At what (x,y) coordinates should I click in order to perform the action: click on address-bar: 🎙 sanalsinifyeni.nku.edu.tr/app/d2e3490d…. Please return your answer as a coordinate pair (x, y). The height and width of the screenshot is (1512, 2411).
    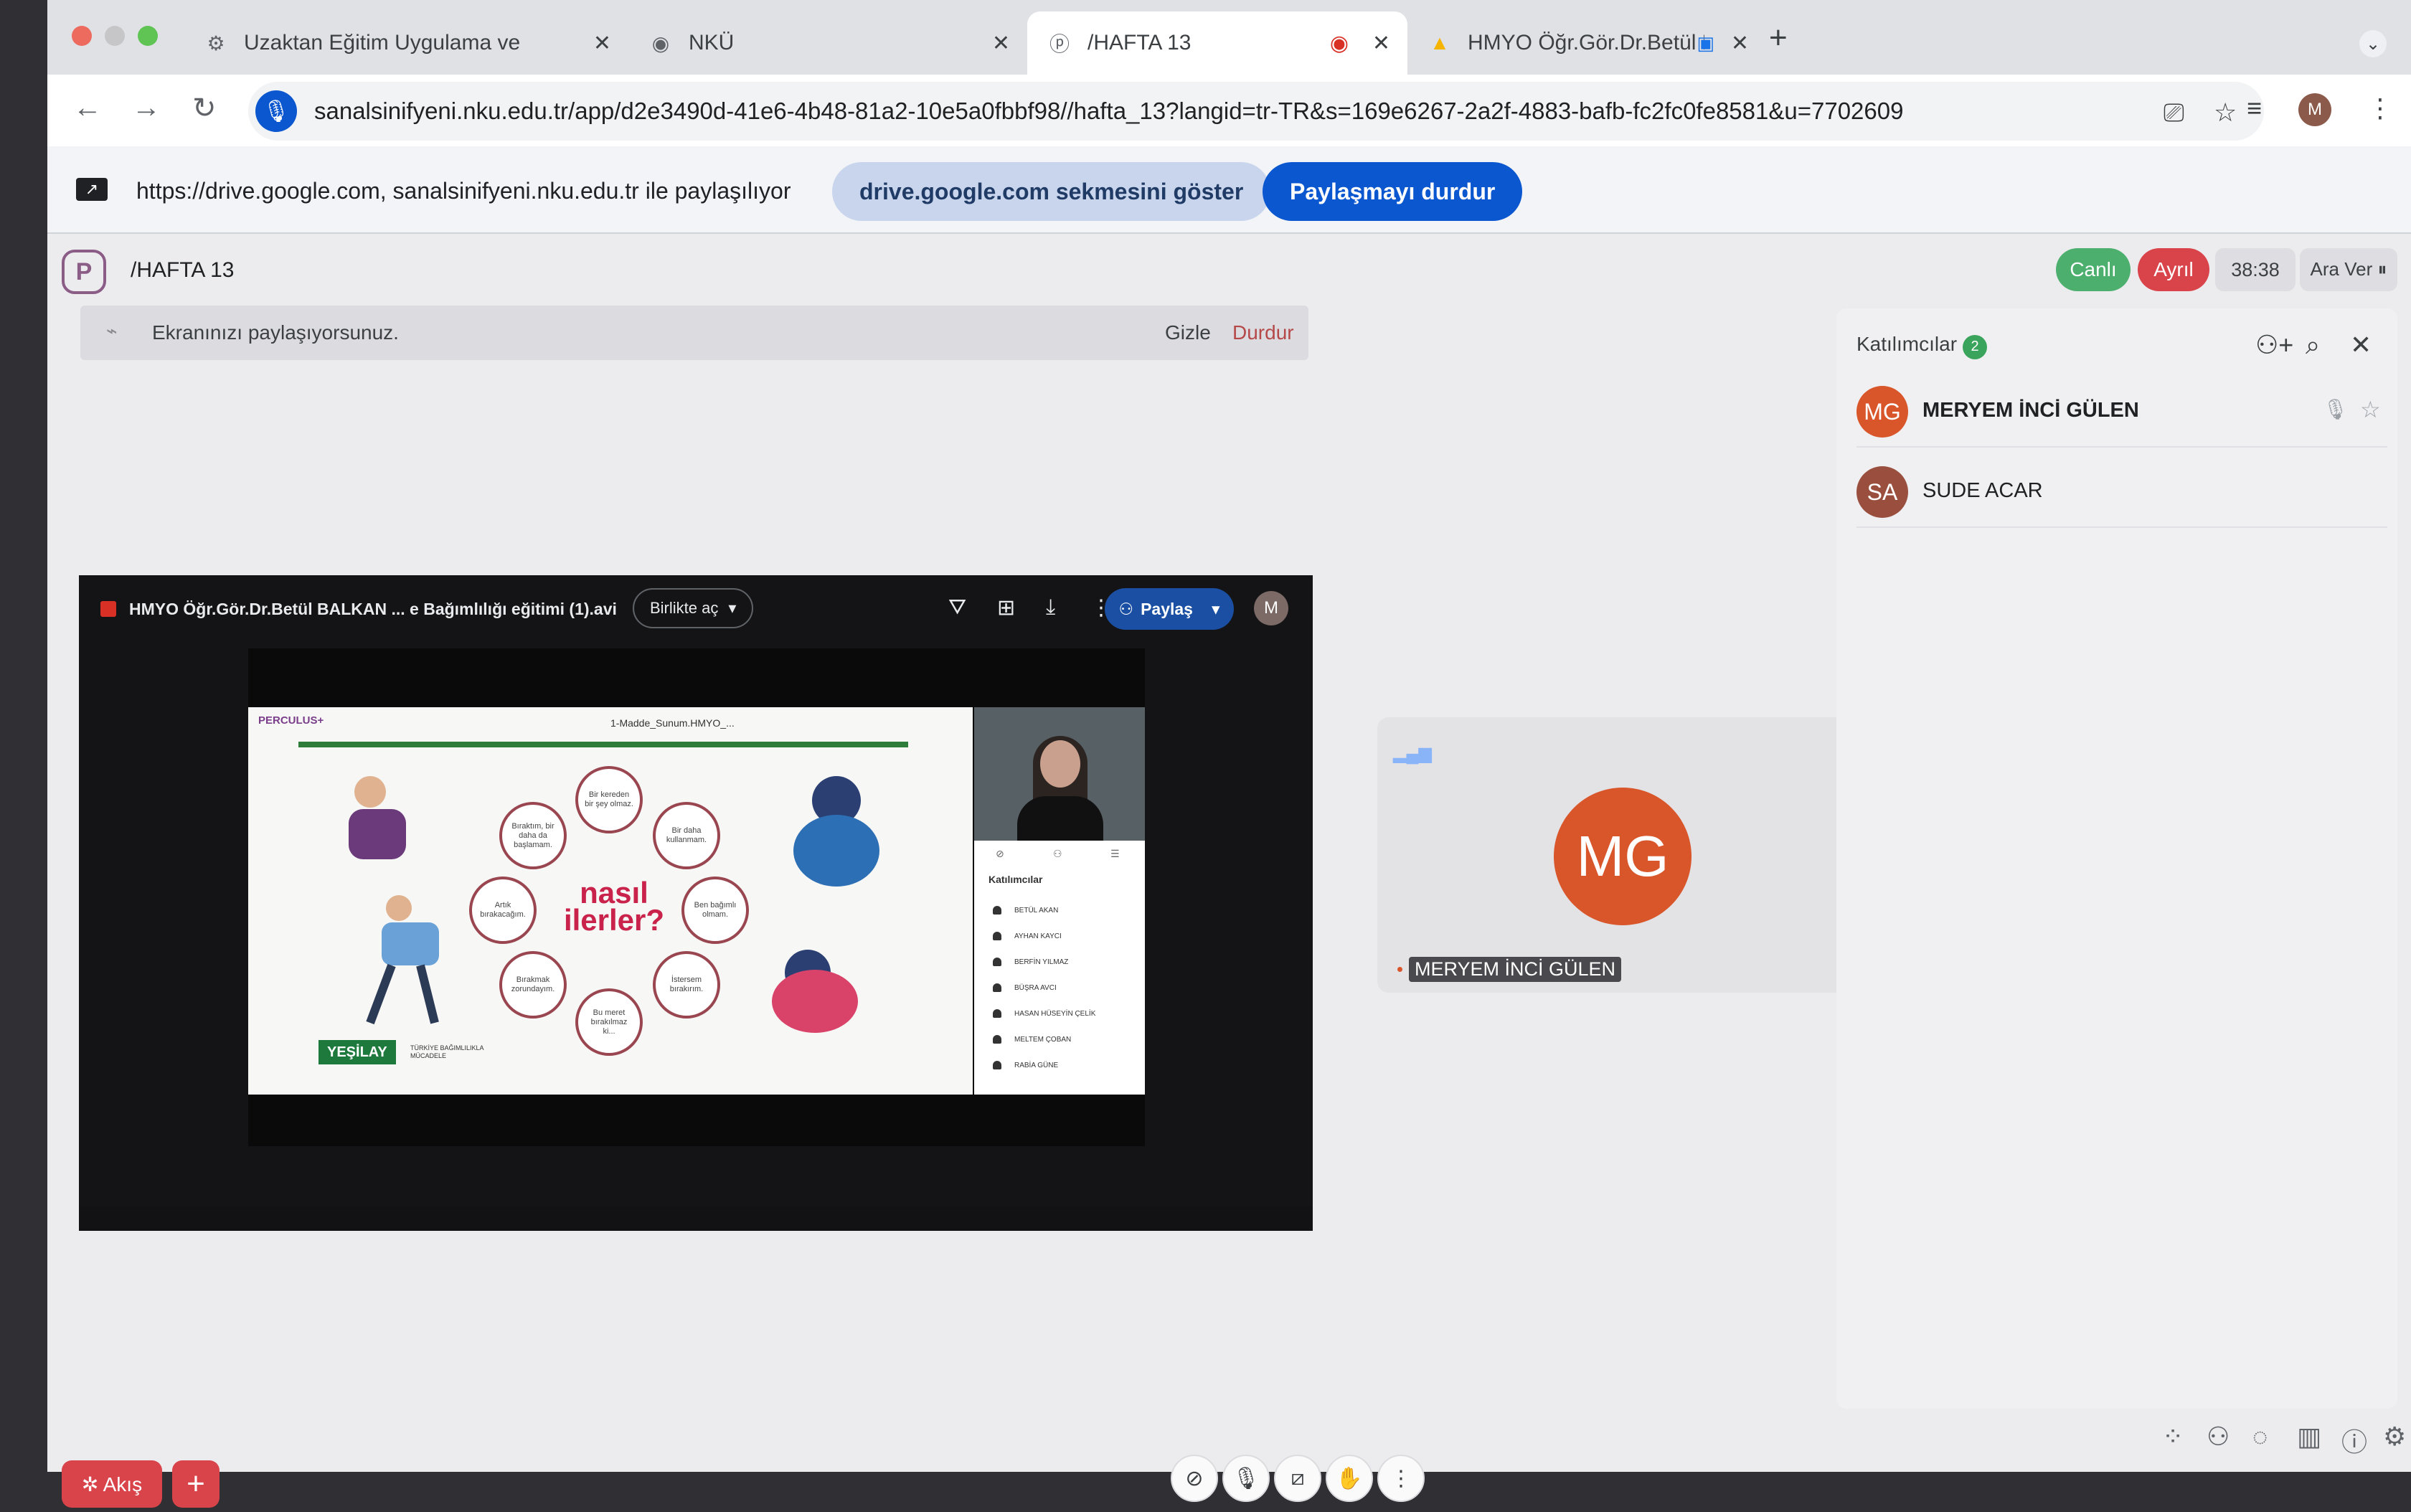
    Looking at the image, I should click on (1256, 111).